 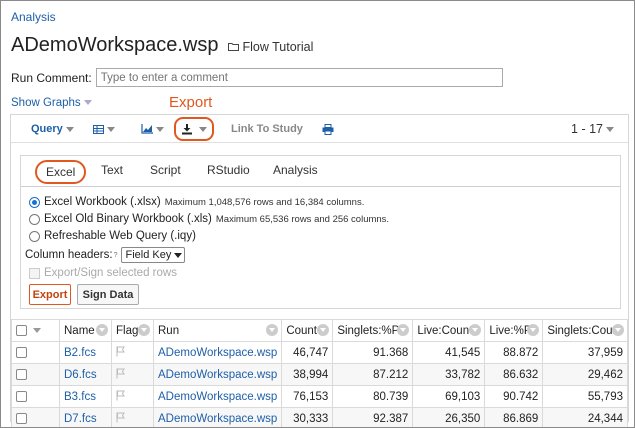 I want to click on export-button, so click(x=194, y=129).